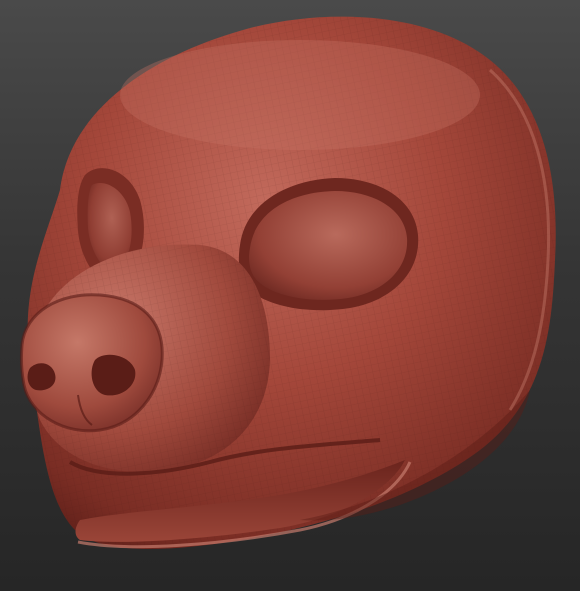 The width and height of the screenshot is (580, 591). What do you see at coordinates (300, 95) in the screenshot?
I see `brow-highlight` at bounding box center [300, 95].